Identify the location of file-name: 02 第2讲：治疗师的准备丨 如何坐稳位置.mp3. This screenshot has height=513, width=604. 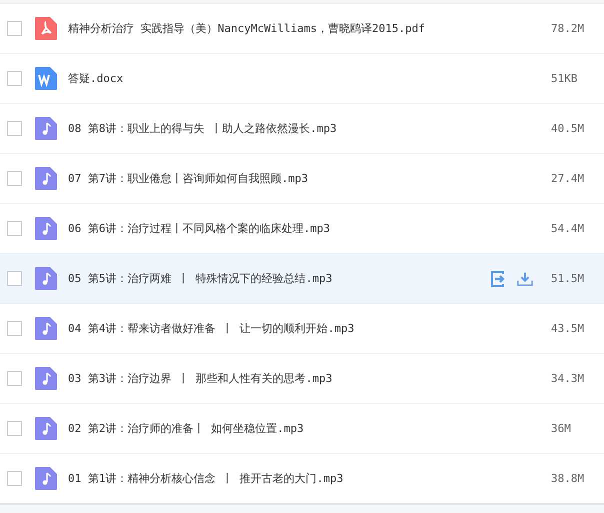
(279, 428).